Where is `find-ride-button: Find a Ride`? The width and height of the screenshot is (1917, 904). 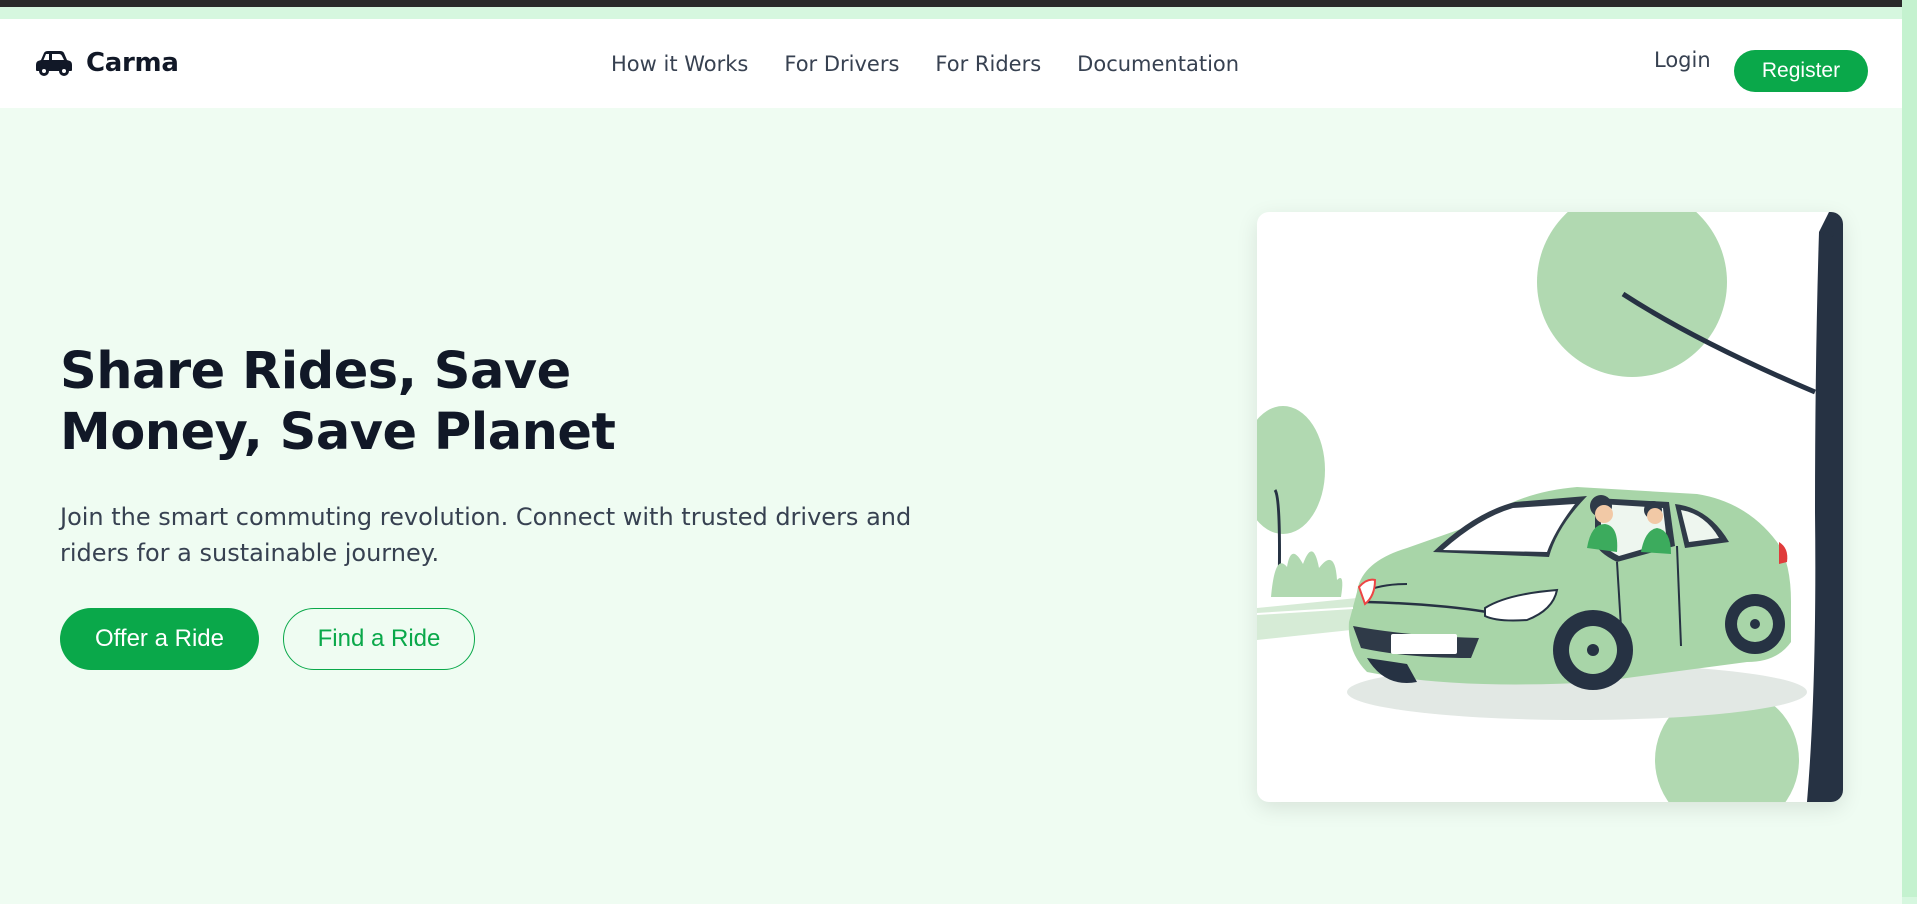
find-ride-button: Find a Ride is located at coordinates (379, 639).